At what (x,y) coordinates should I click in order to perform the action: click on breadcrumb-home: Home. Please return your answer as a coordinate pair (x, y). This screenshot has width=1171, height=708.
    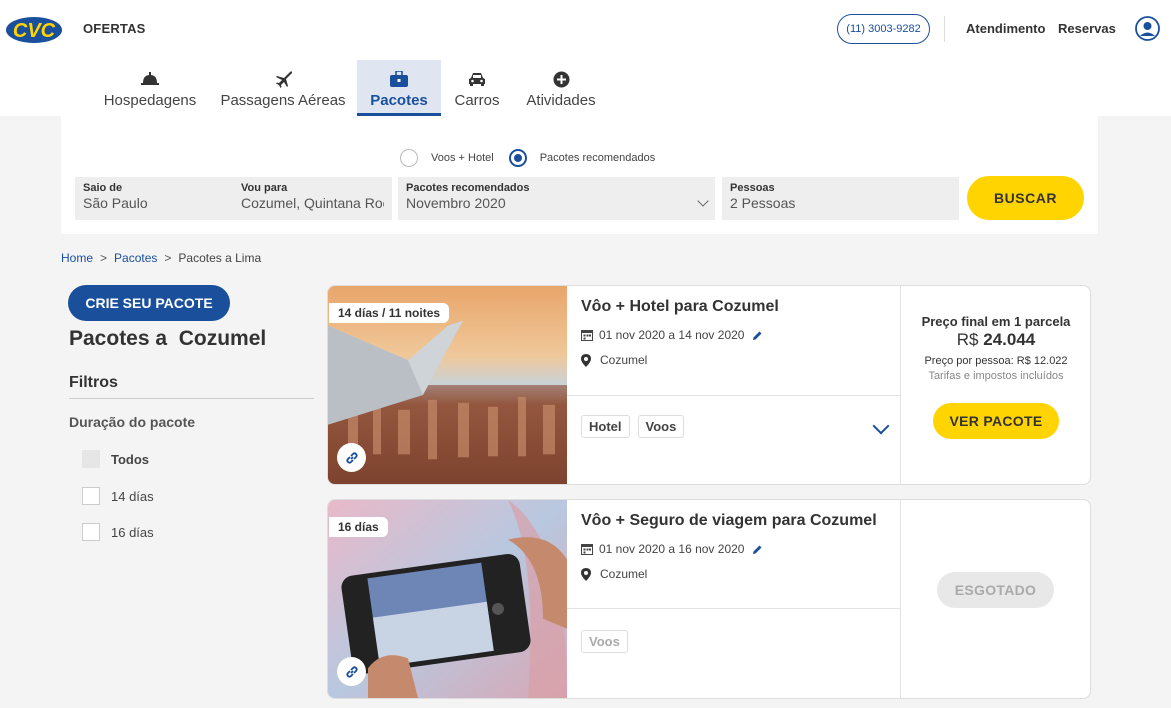
    Looking at the image, I should click on (77, 258).